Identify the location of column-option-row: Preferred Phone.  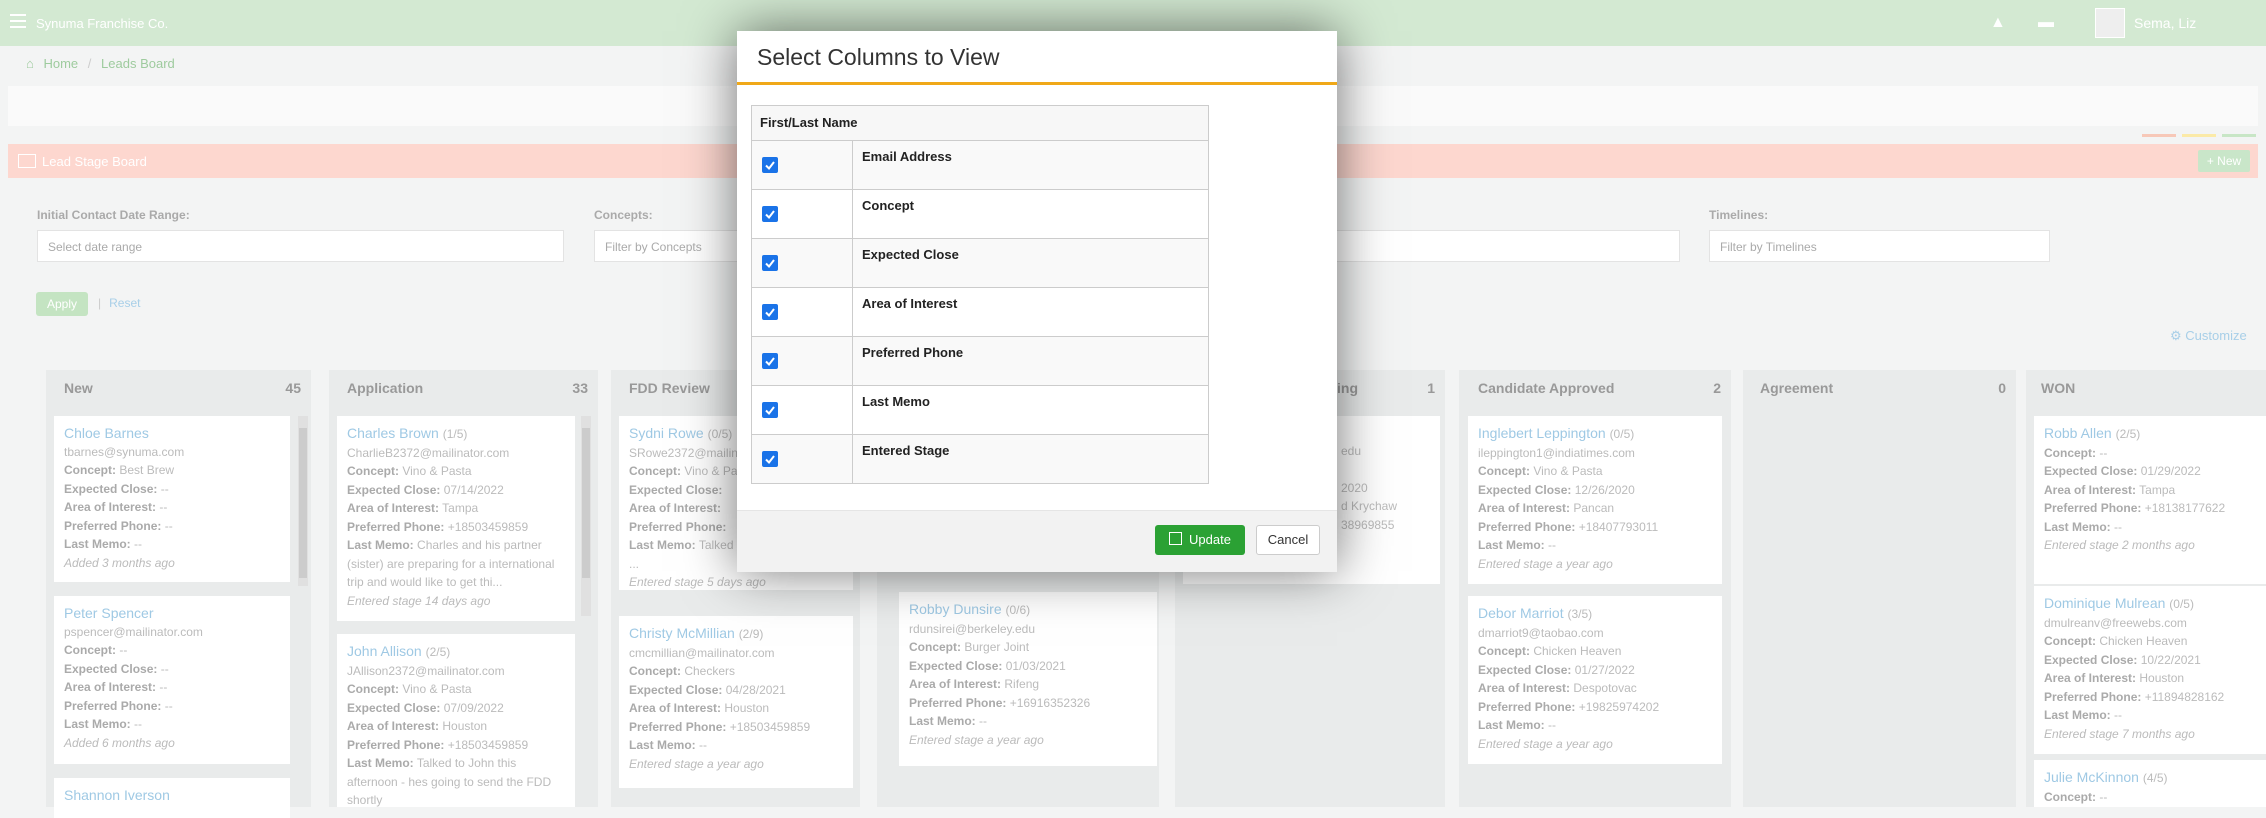
(980, 361).